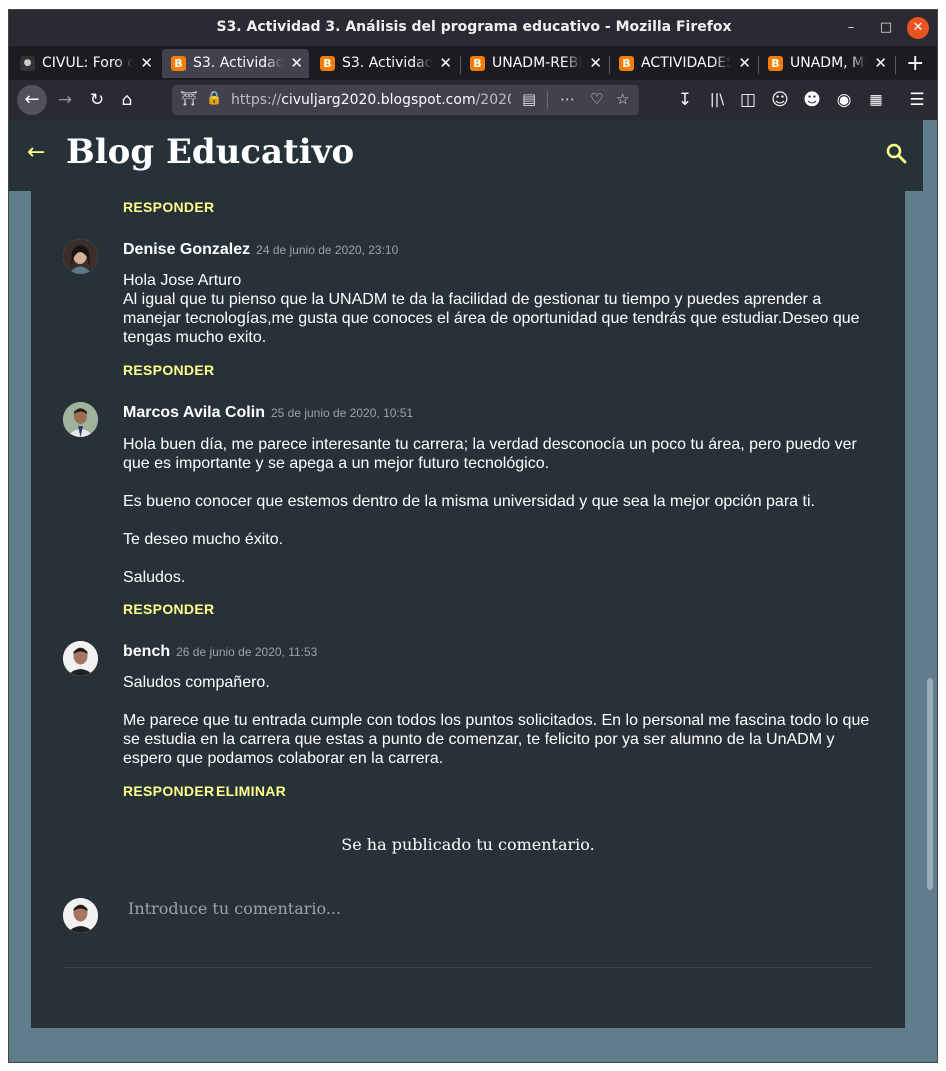 Image resolution: width=946 pixels, height=1071 pixels. I want to click on tab-civul: ● CIVUL: Foro de discusión ✕, so click(85, 63).